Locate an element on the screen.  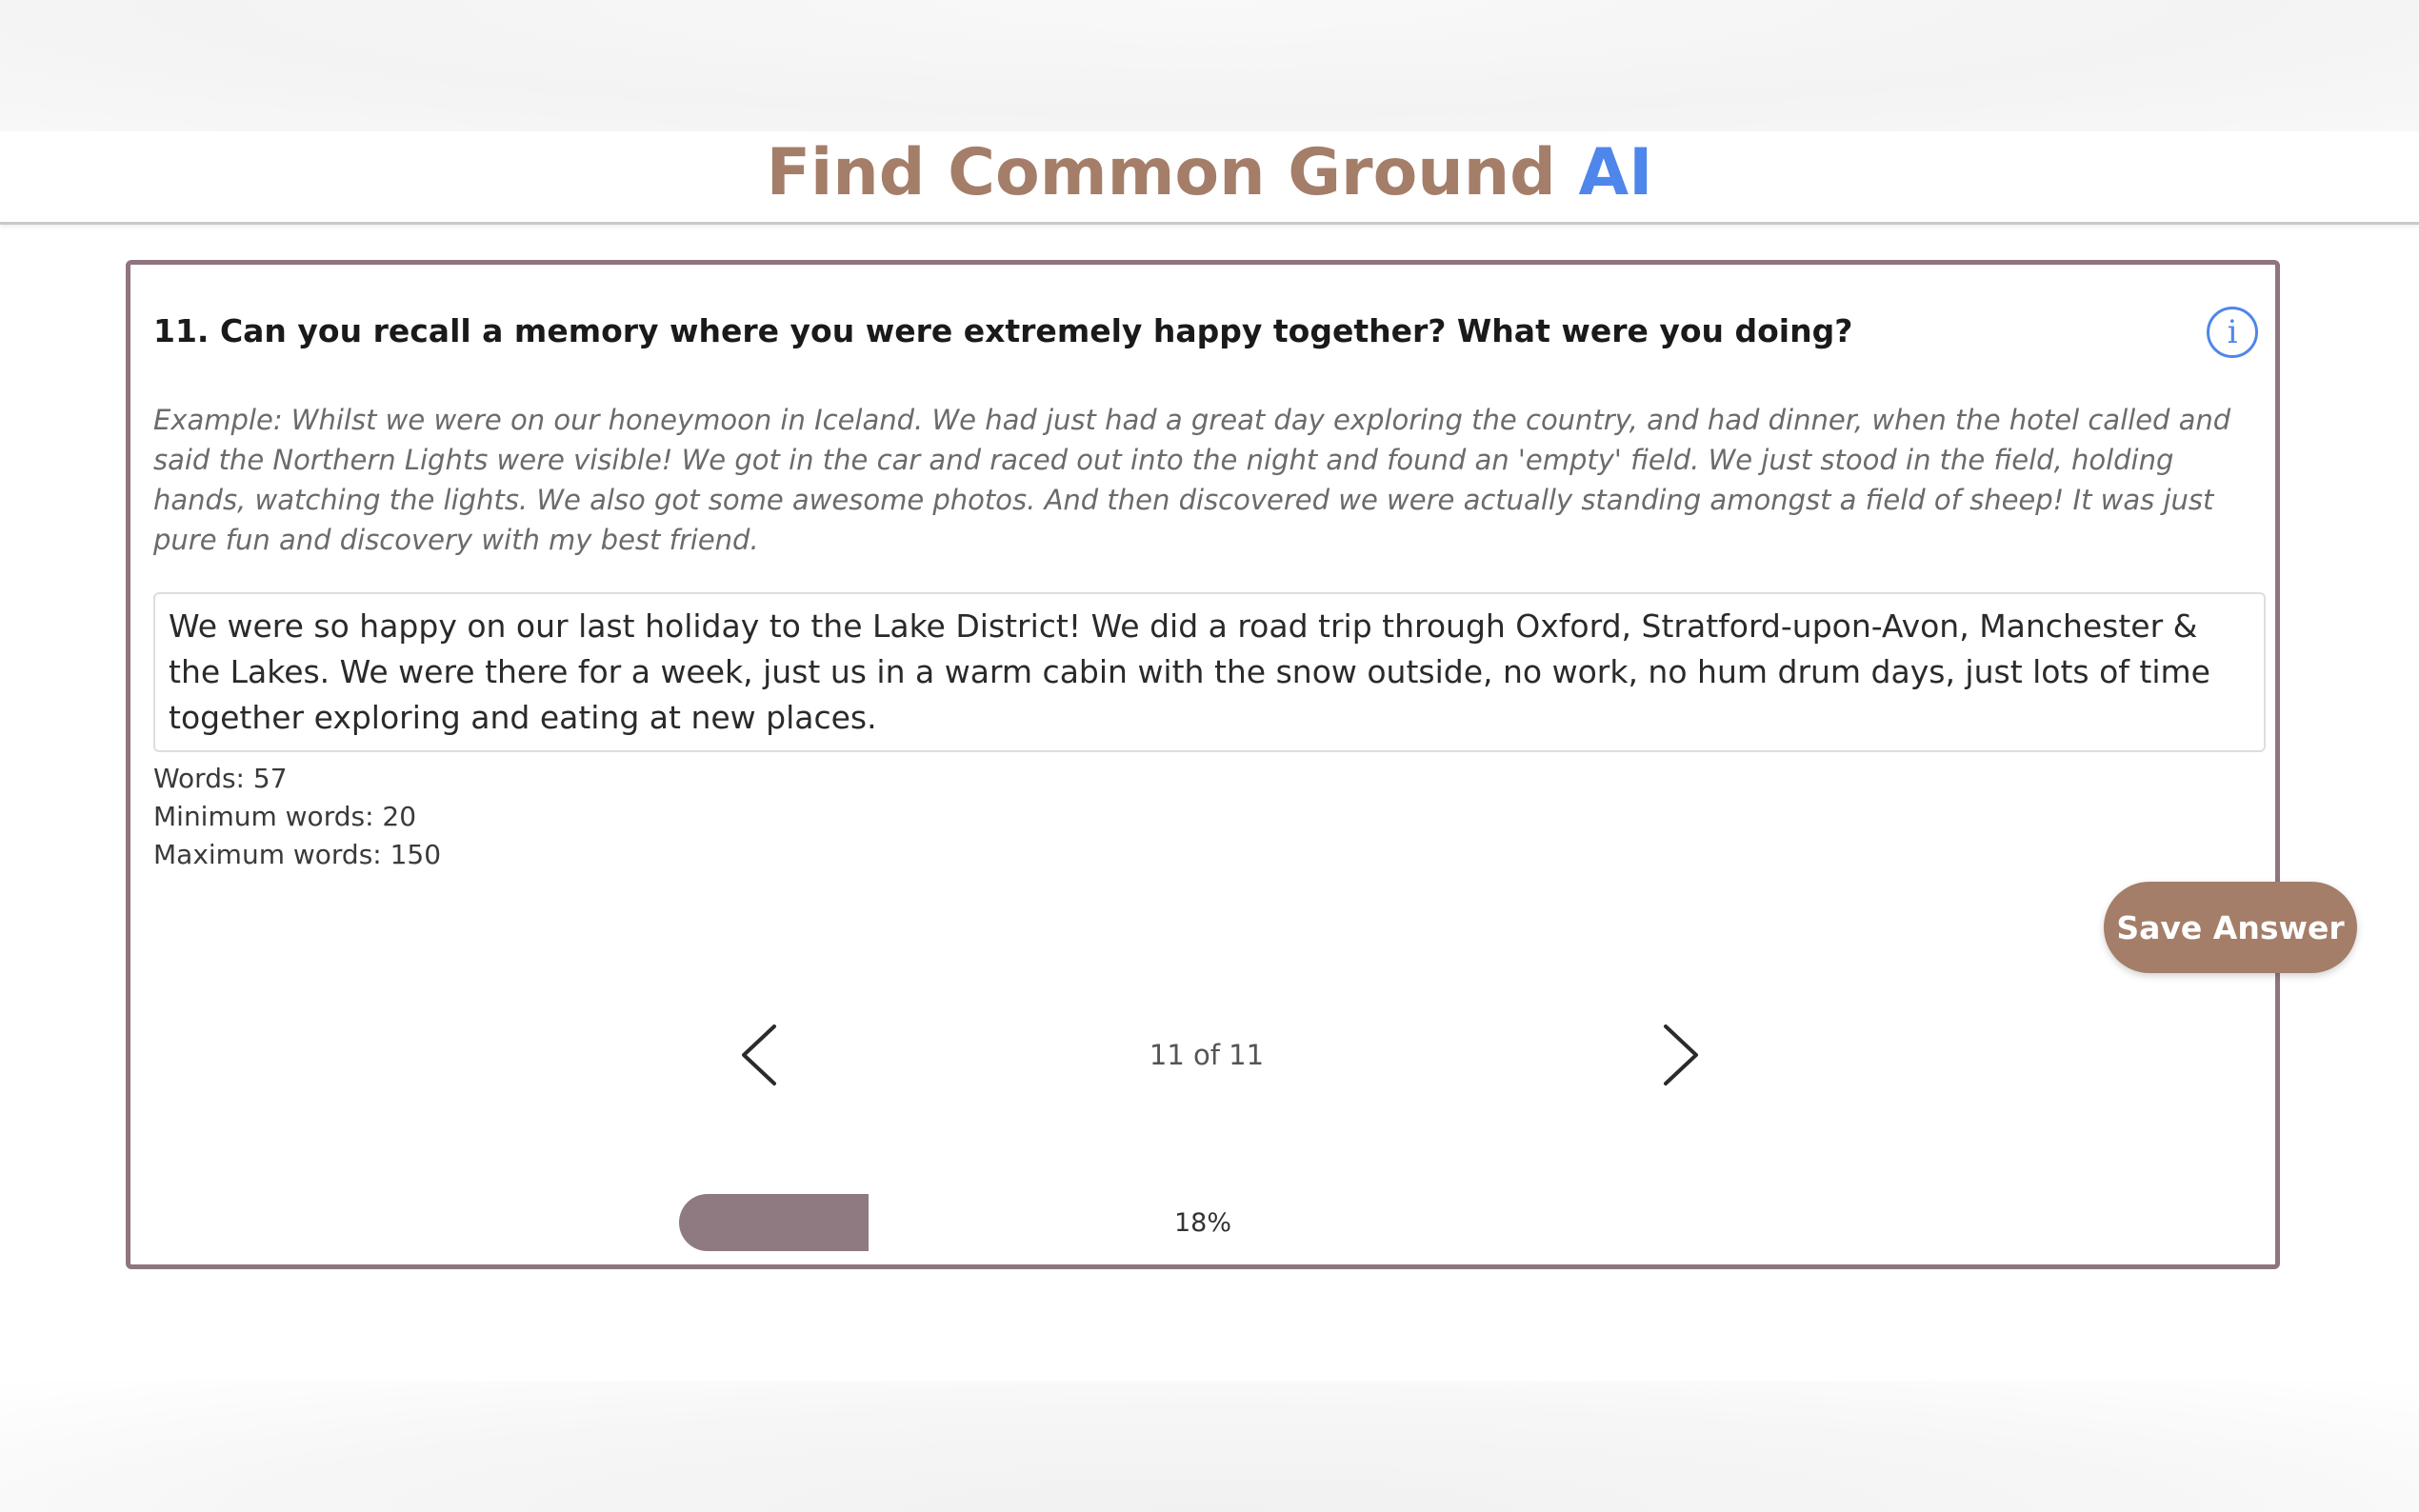
info-glyph: i is located at coordinates (2232, 332).